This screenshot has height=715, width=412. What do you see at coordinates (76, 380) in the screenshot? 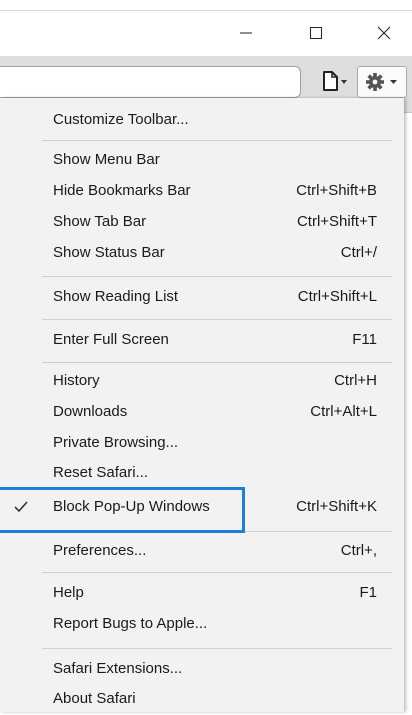
I see `menu-item-label: History` at bounding box center [76, 380].